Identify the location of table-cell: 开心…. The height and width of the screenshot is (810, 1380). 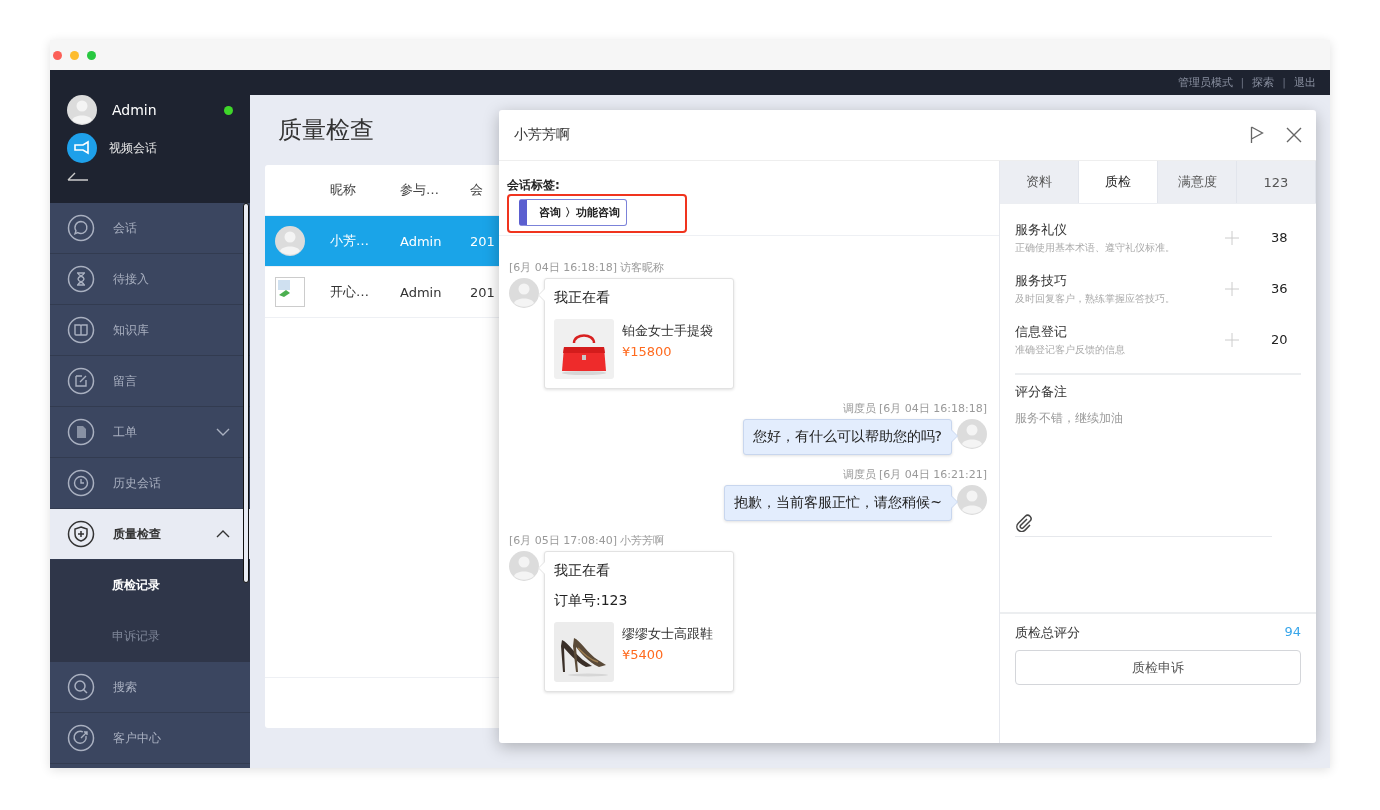
(349, 292).